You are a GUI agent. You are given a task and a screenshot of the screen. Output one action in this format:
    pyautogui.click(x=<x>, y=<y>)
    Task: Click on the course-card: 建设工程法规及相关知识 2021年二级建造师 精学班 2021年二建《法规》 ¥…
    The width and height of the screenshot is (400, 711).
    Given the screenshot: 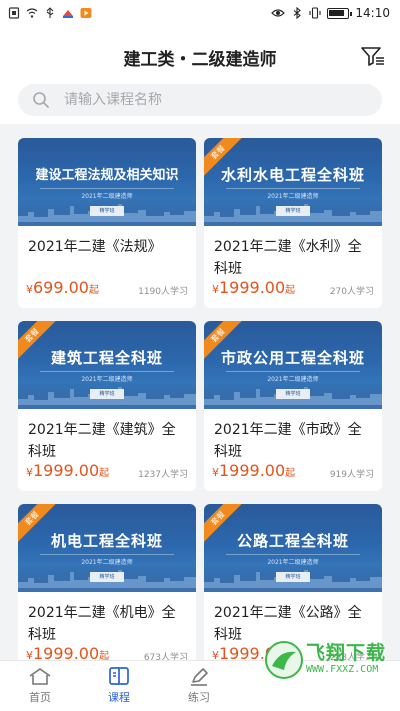 What is the action you would take?
    pyautogui.click(x=107, y=223)
    